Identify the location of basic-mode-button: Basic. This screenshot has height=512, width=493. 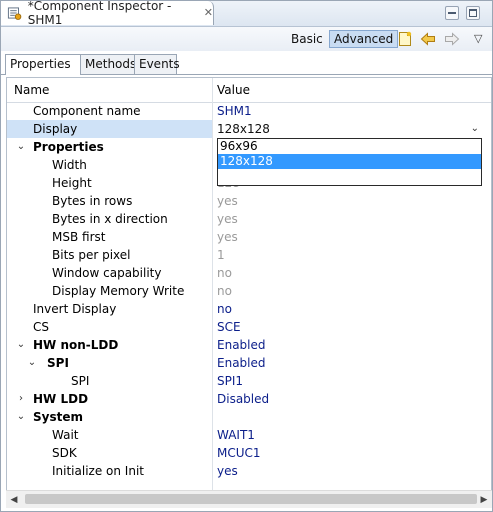
(307, 39).